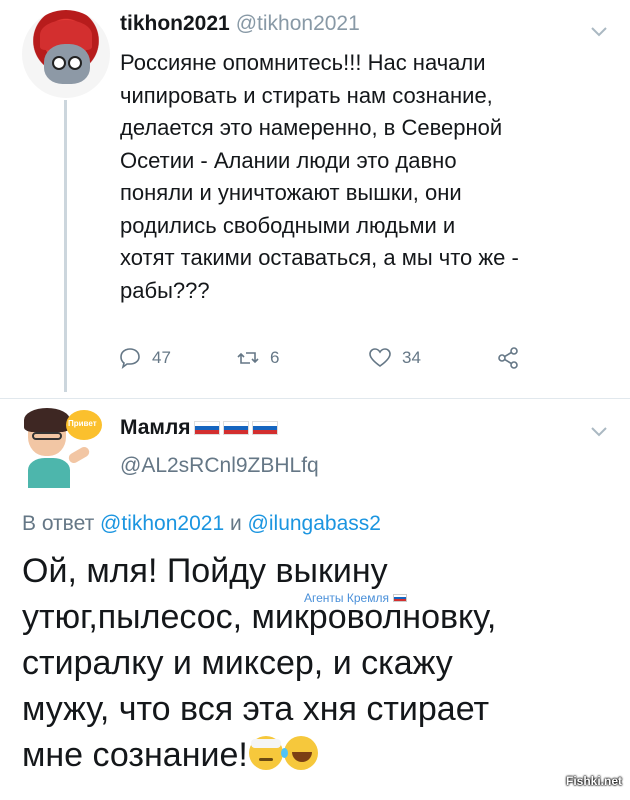  What do you see at coordinates (144, 358) in the screenshot?
I see `reply-button: 47` at bounding box center [144, 358].